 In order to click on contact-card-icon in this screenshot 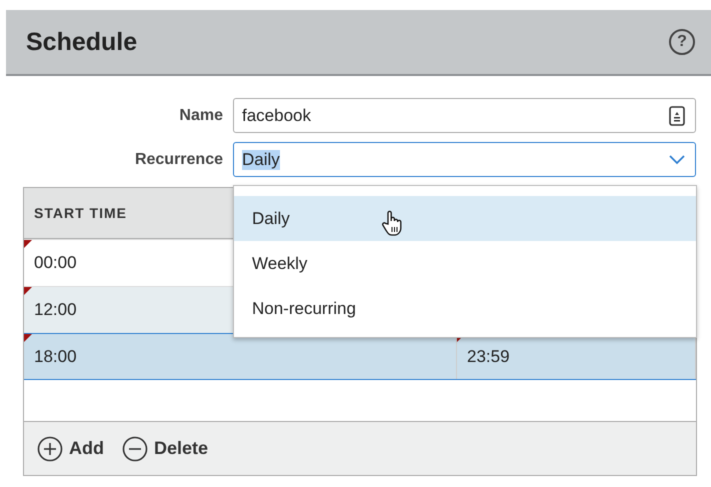, I will do `click(677, 116)`.